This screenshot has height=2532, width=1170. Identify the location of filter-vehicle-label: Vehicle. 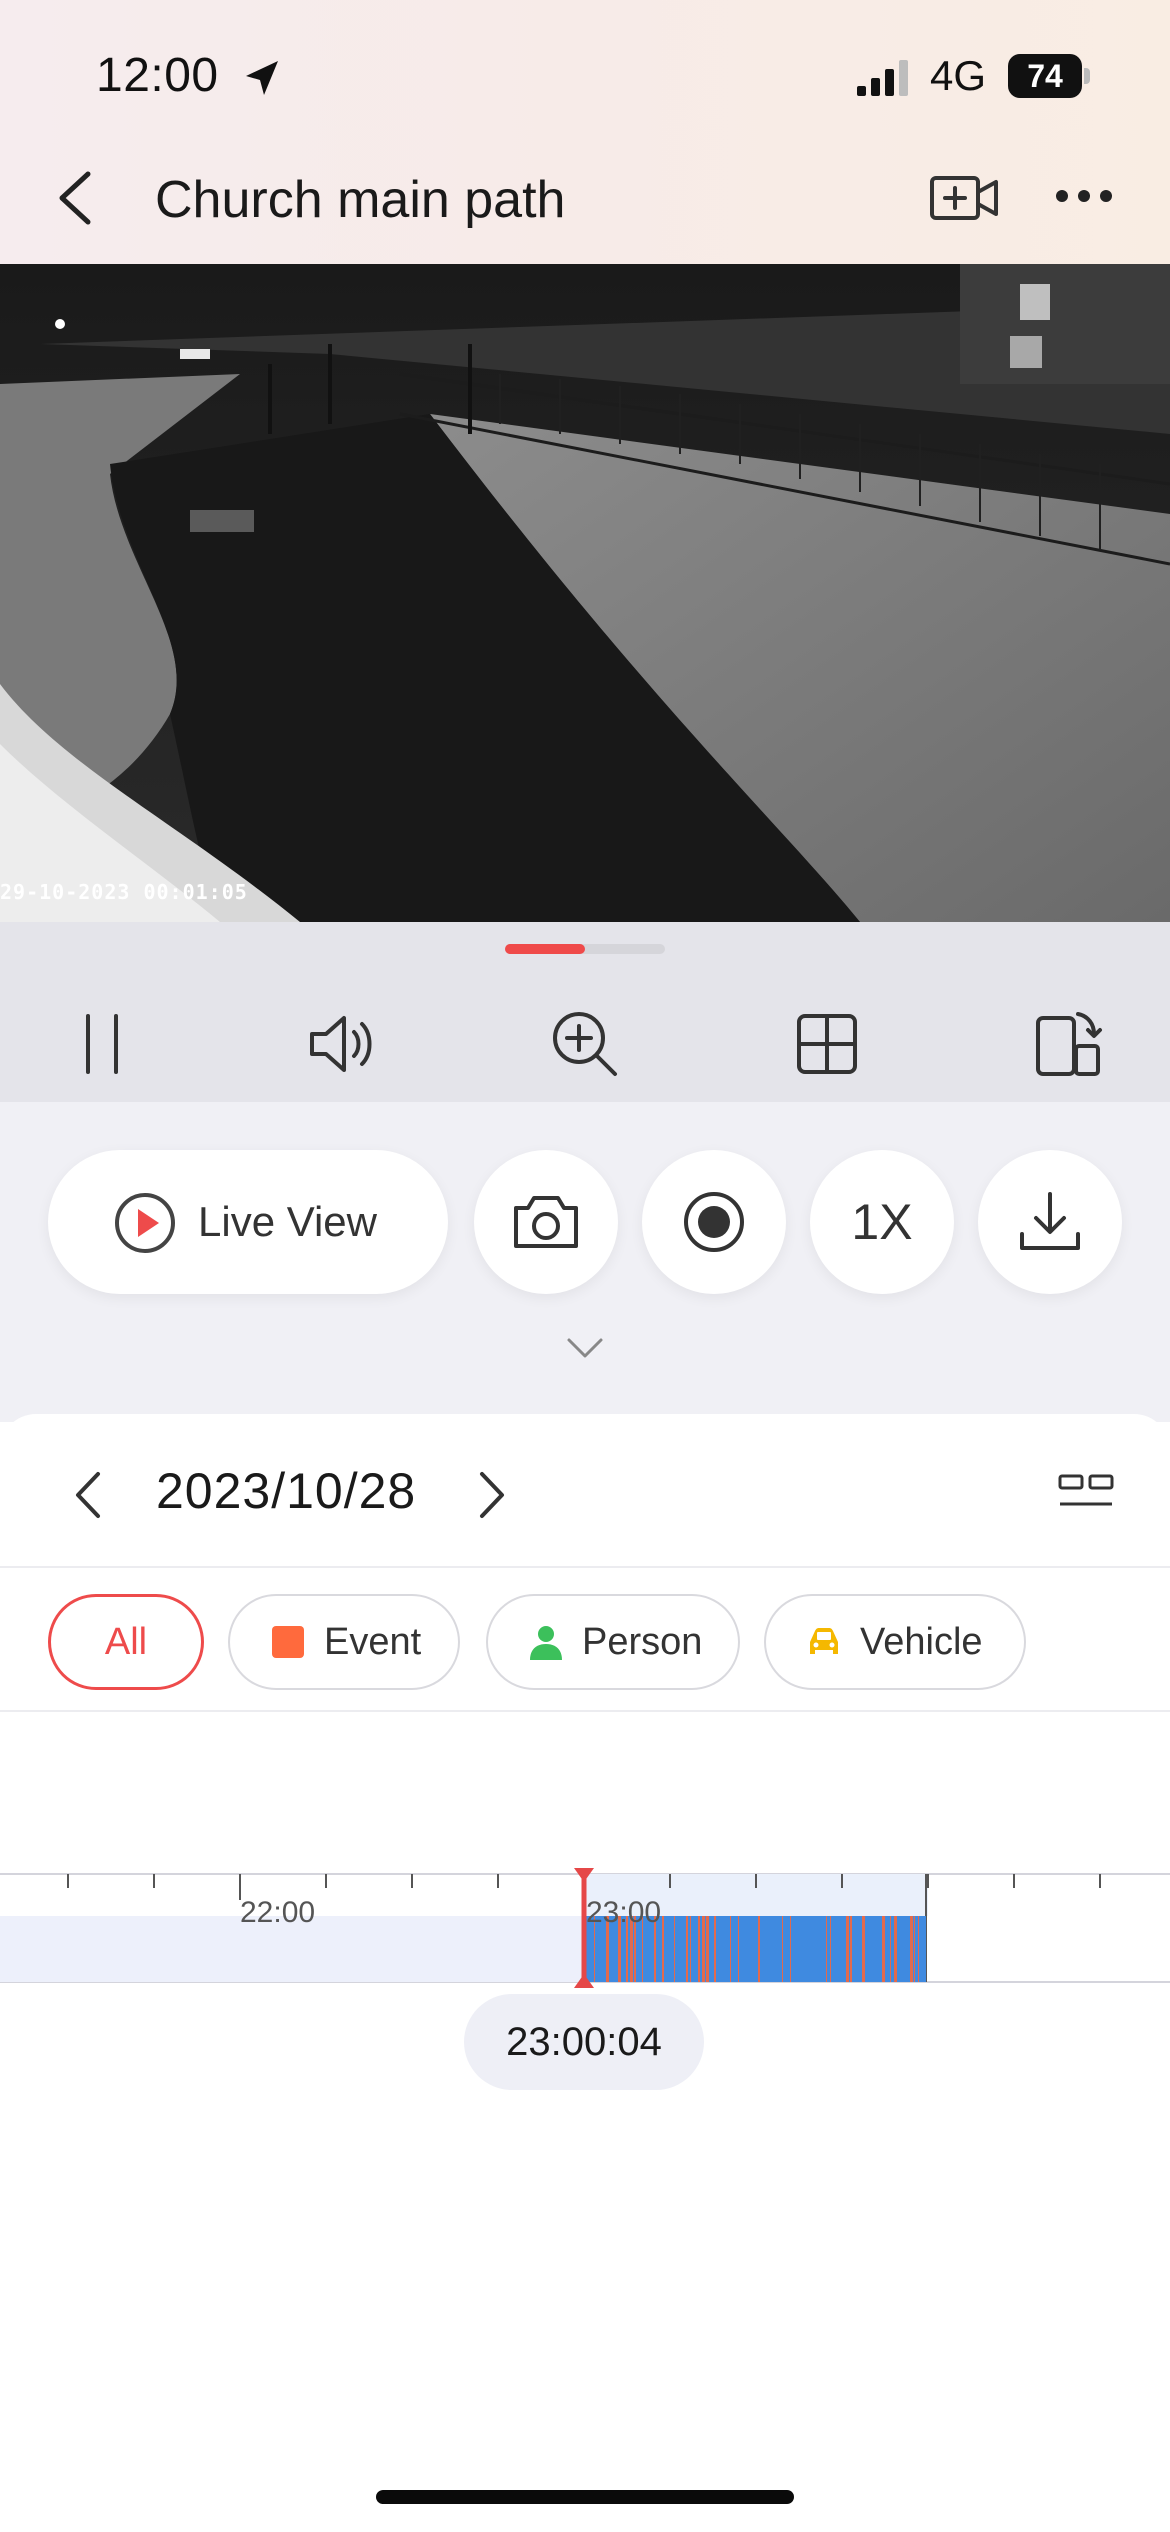
(921, 1641).